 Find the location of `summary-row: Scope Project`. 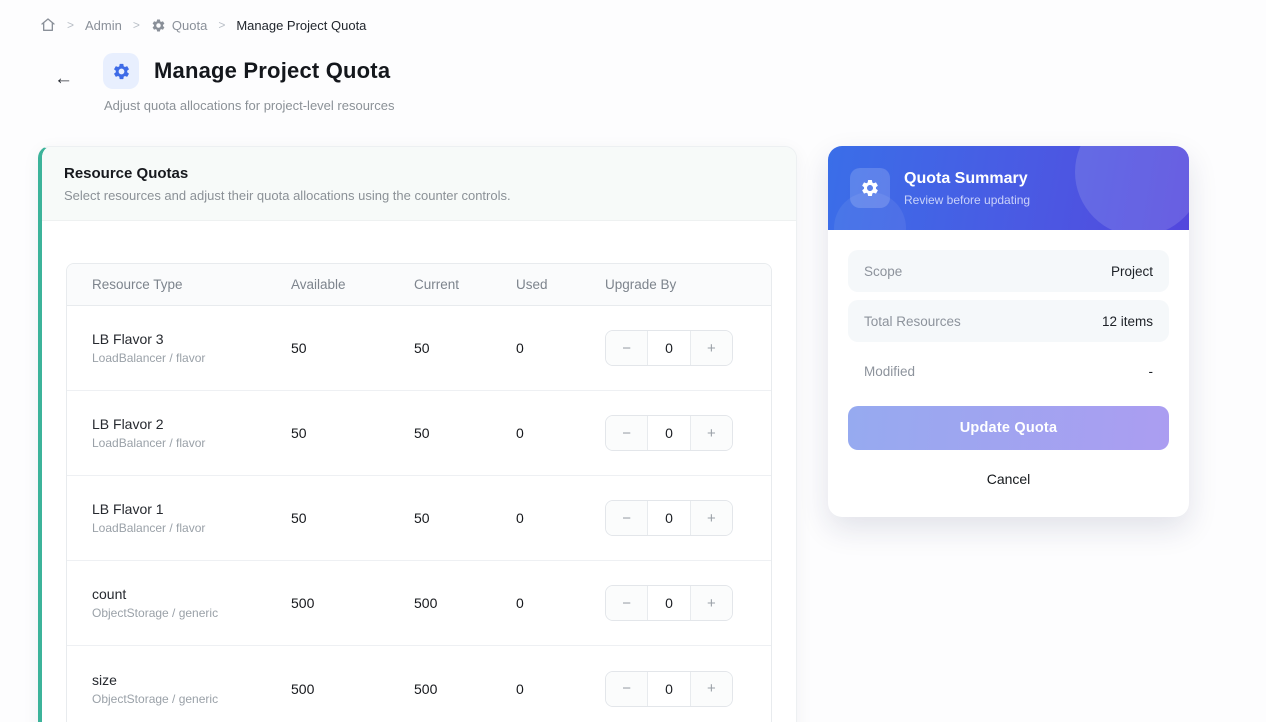

summary-row: Scope Project is located at coordinates (1008, 271).